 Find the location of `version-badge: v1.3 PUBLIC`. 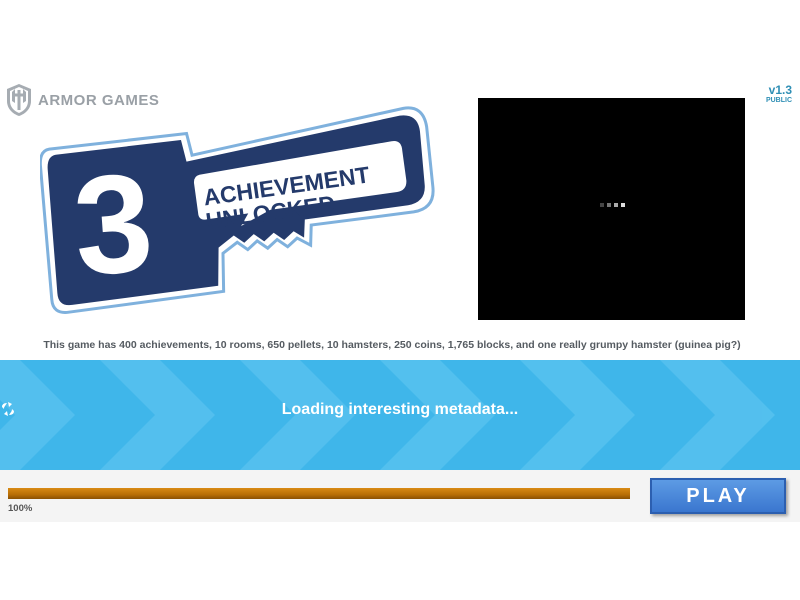

version-badge: v1.3 PUBLIC is located at coordinates (779, 94).